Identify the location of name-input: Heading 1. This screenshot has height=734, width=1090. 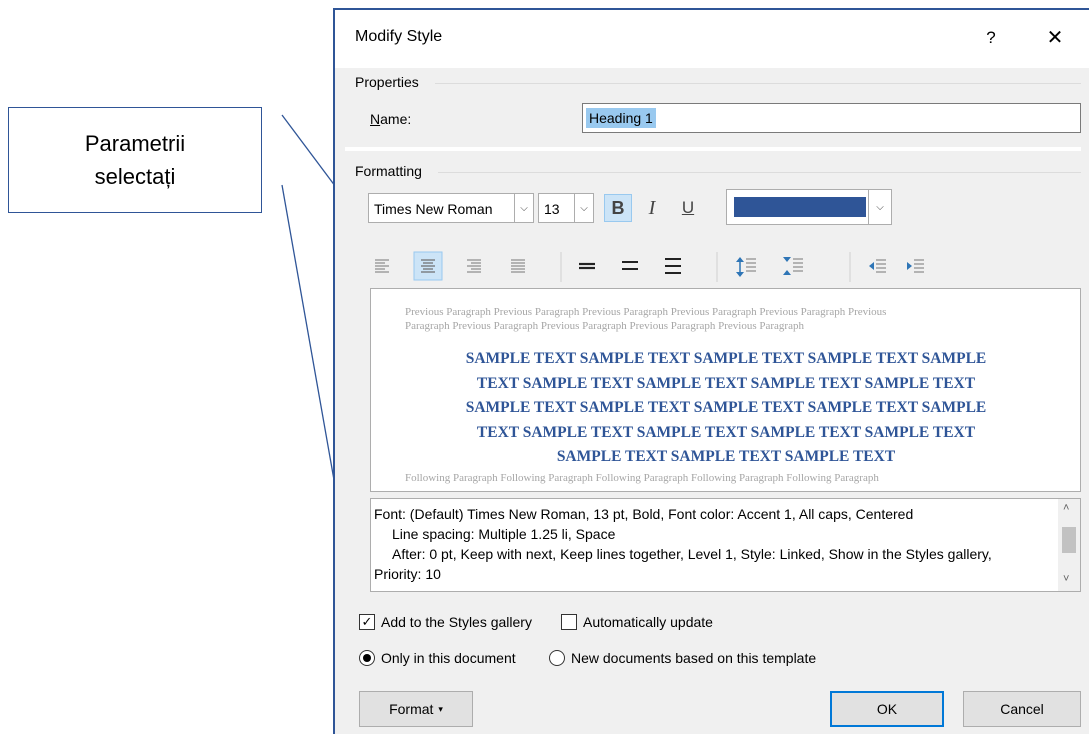
(831, 118).